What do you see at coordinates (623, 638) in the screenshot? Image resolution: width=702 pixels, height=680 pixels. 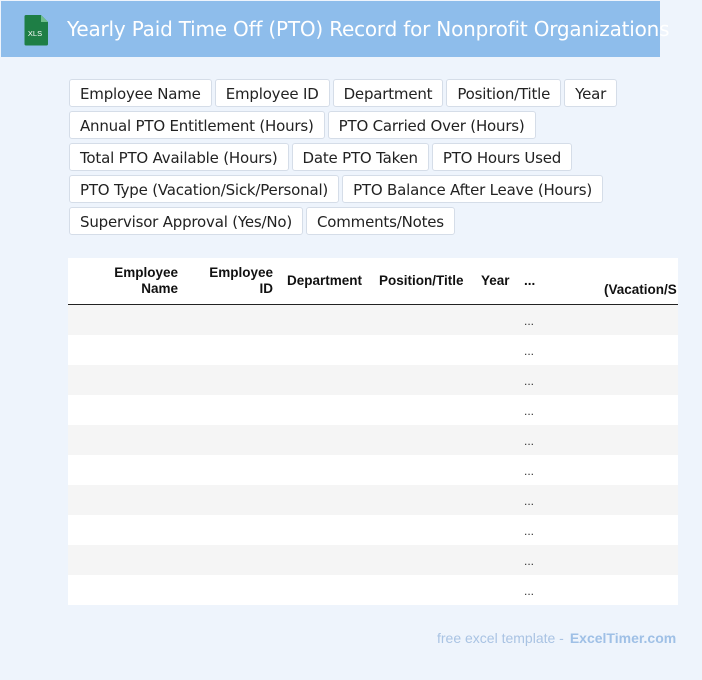 I see `brand-link: ExcelTimer.com` at bounding box center [623, 638].